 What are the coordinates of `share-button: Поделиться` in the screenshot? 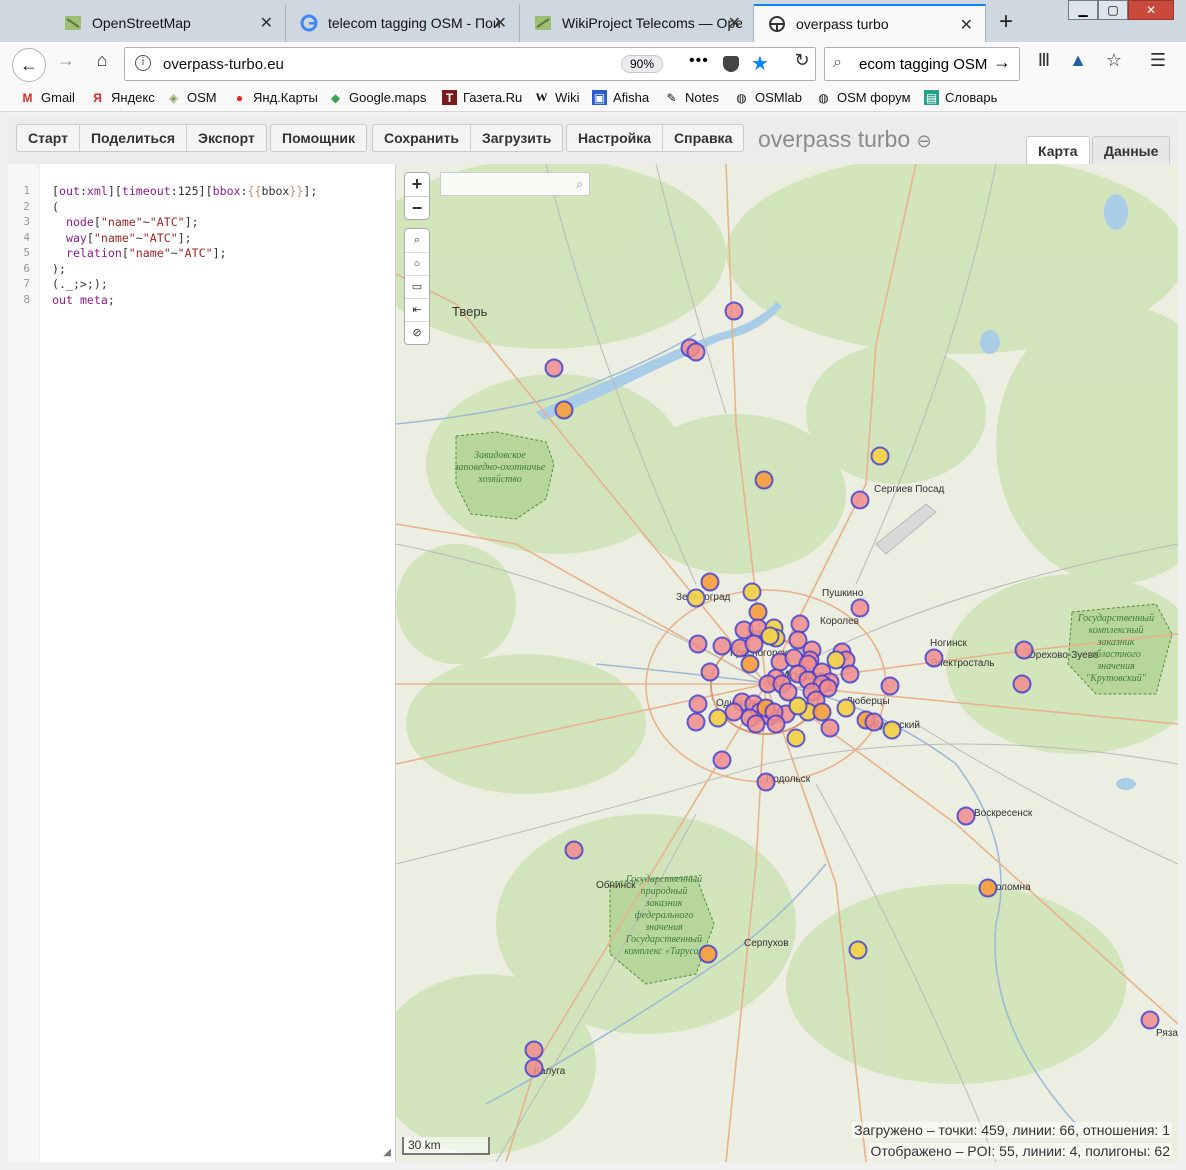 It's located at (134, 138).